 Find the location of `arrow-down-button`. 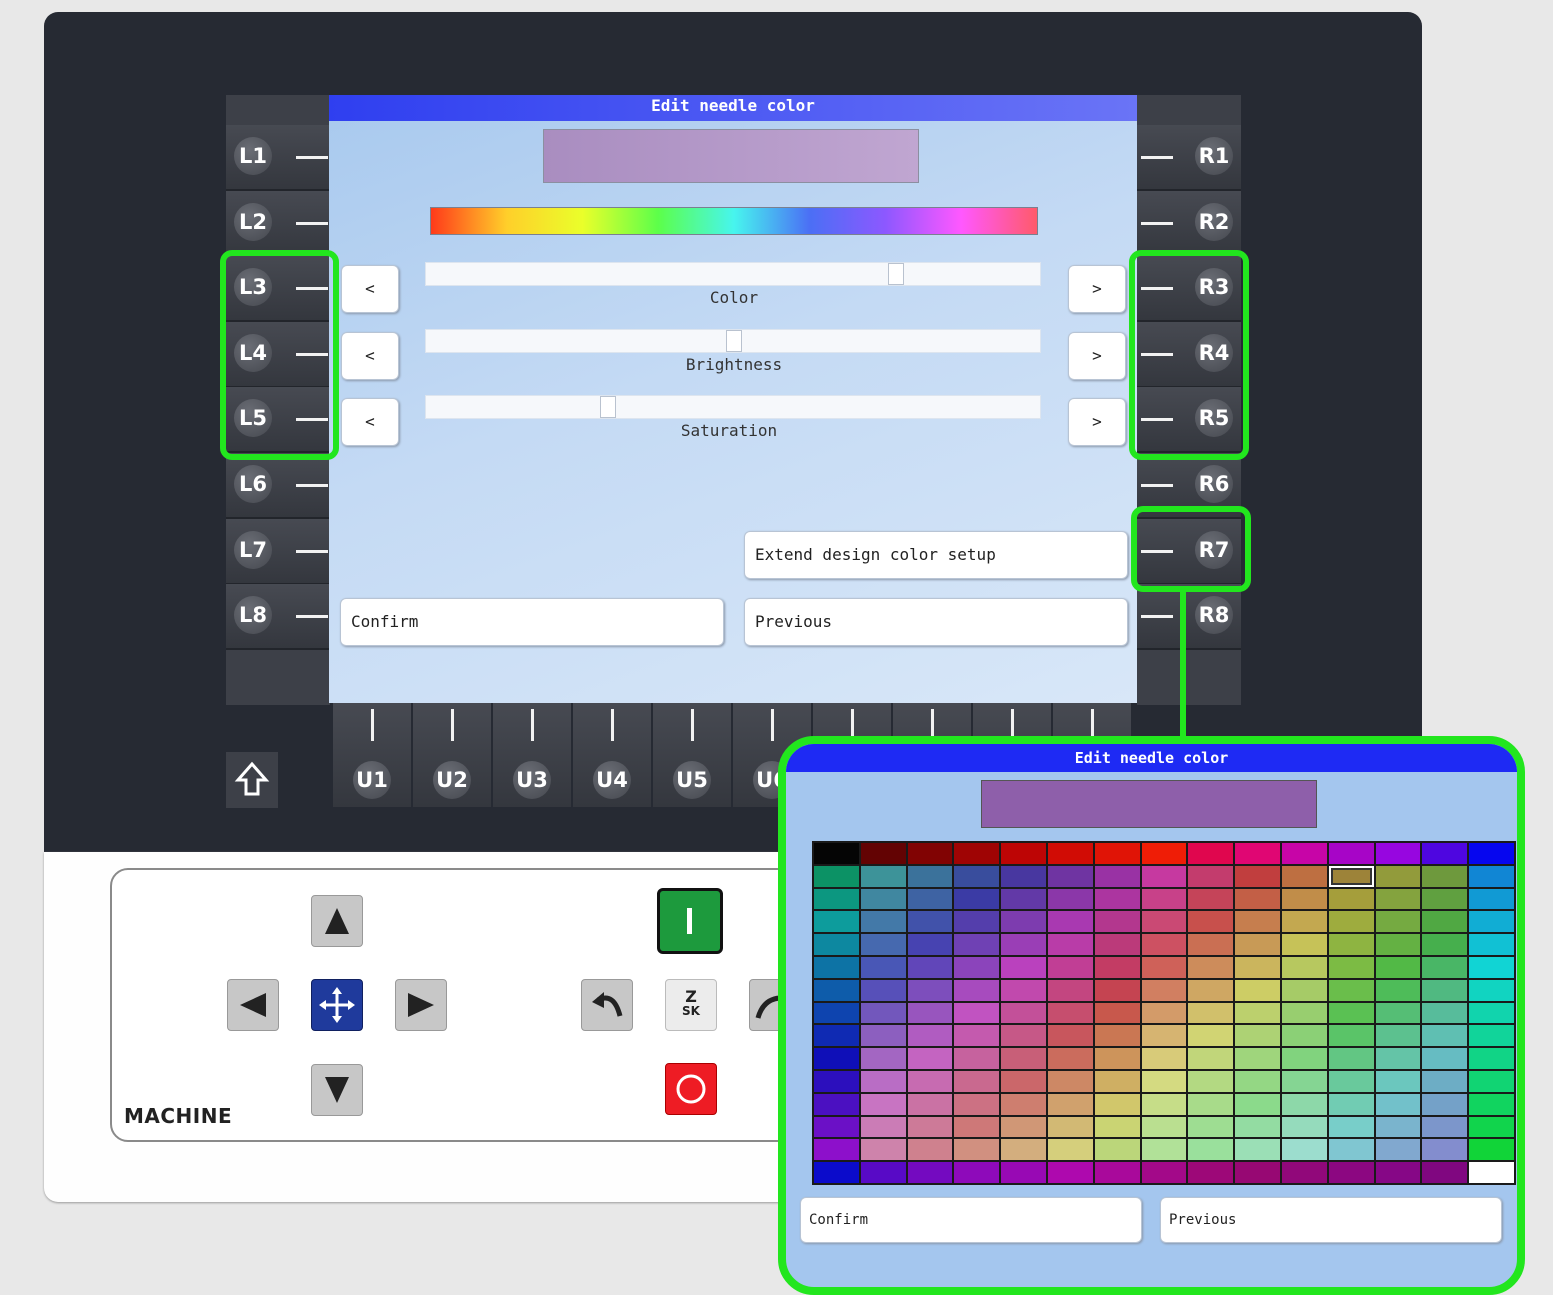

arrow-down-button is located at coordinates (337, 1090).